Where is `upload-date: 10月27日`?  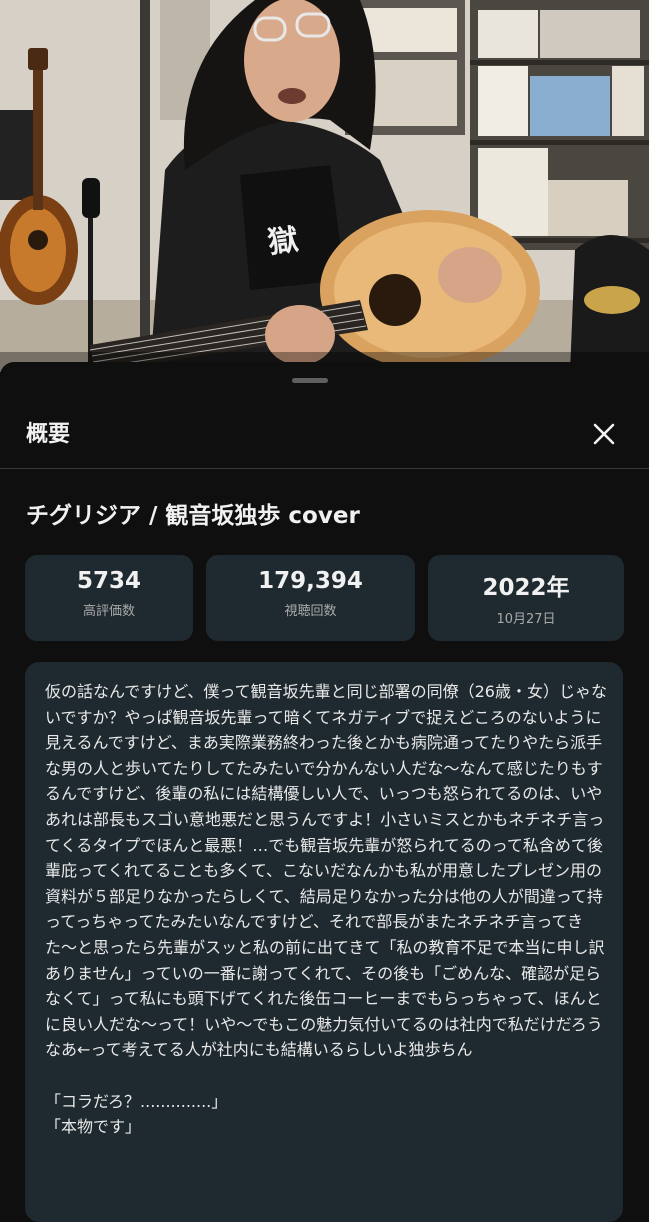 upload-date: 10月27日 is located at coordinates (526, 619).